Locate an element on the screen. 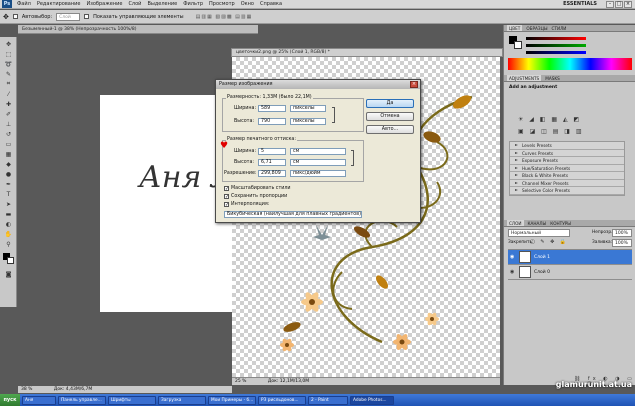 The height and width of the screenshot is (406, 635). preset-levels: Levels Presets is located at coordinates (567, 146).